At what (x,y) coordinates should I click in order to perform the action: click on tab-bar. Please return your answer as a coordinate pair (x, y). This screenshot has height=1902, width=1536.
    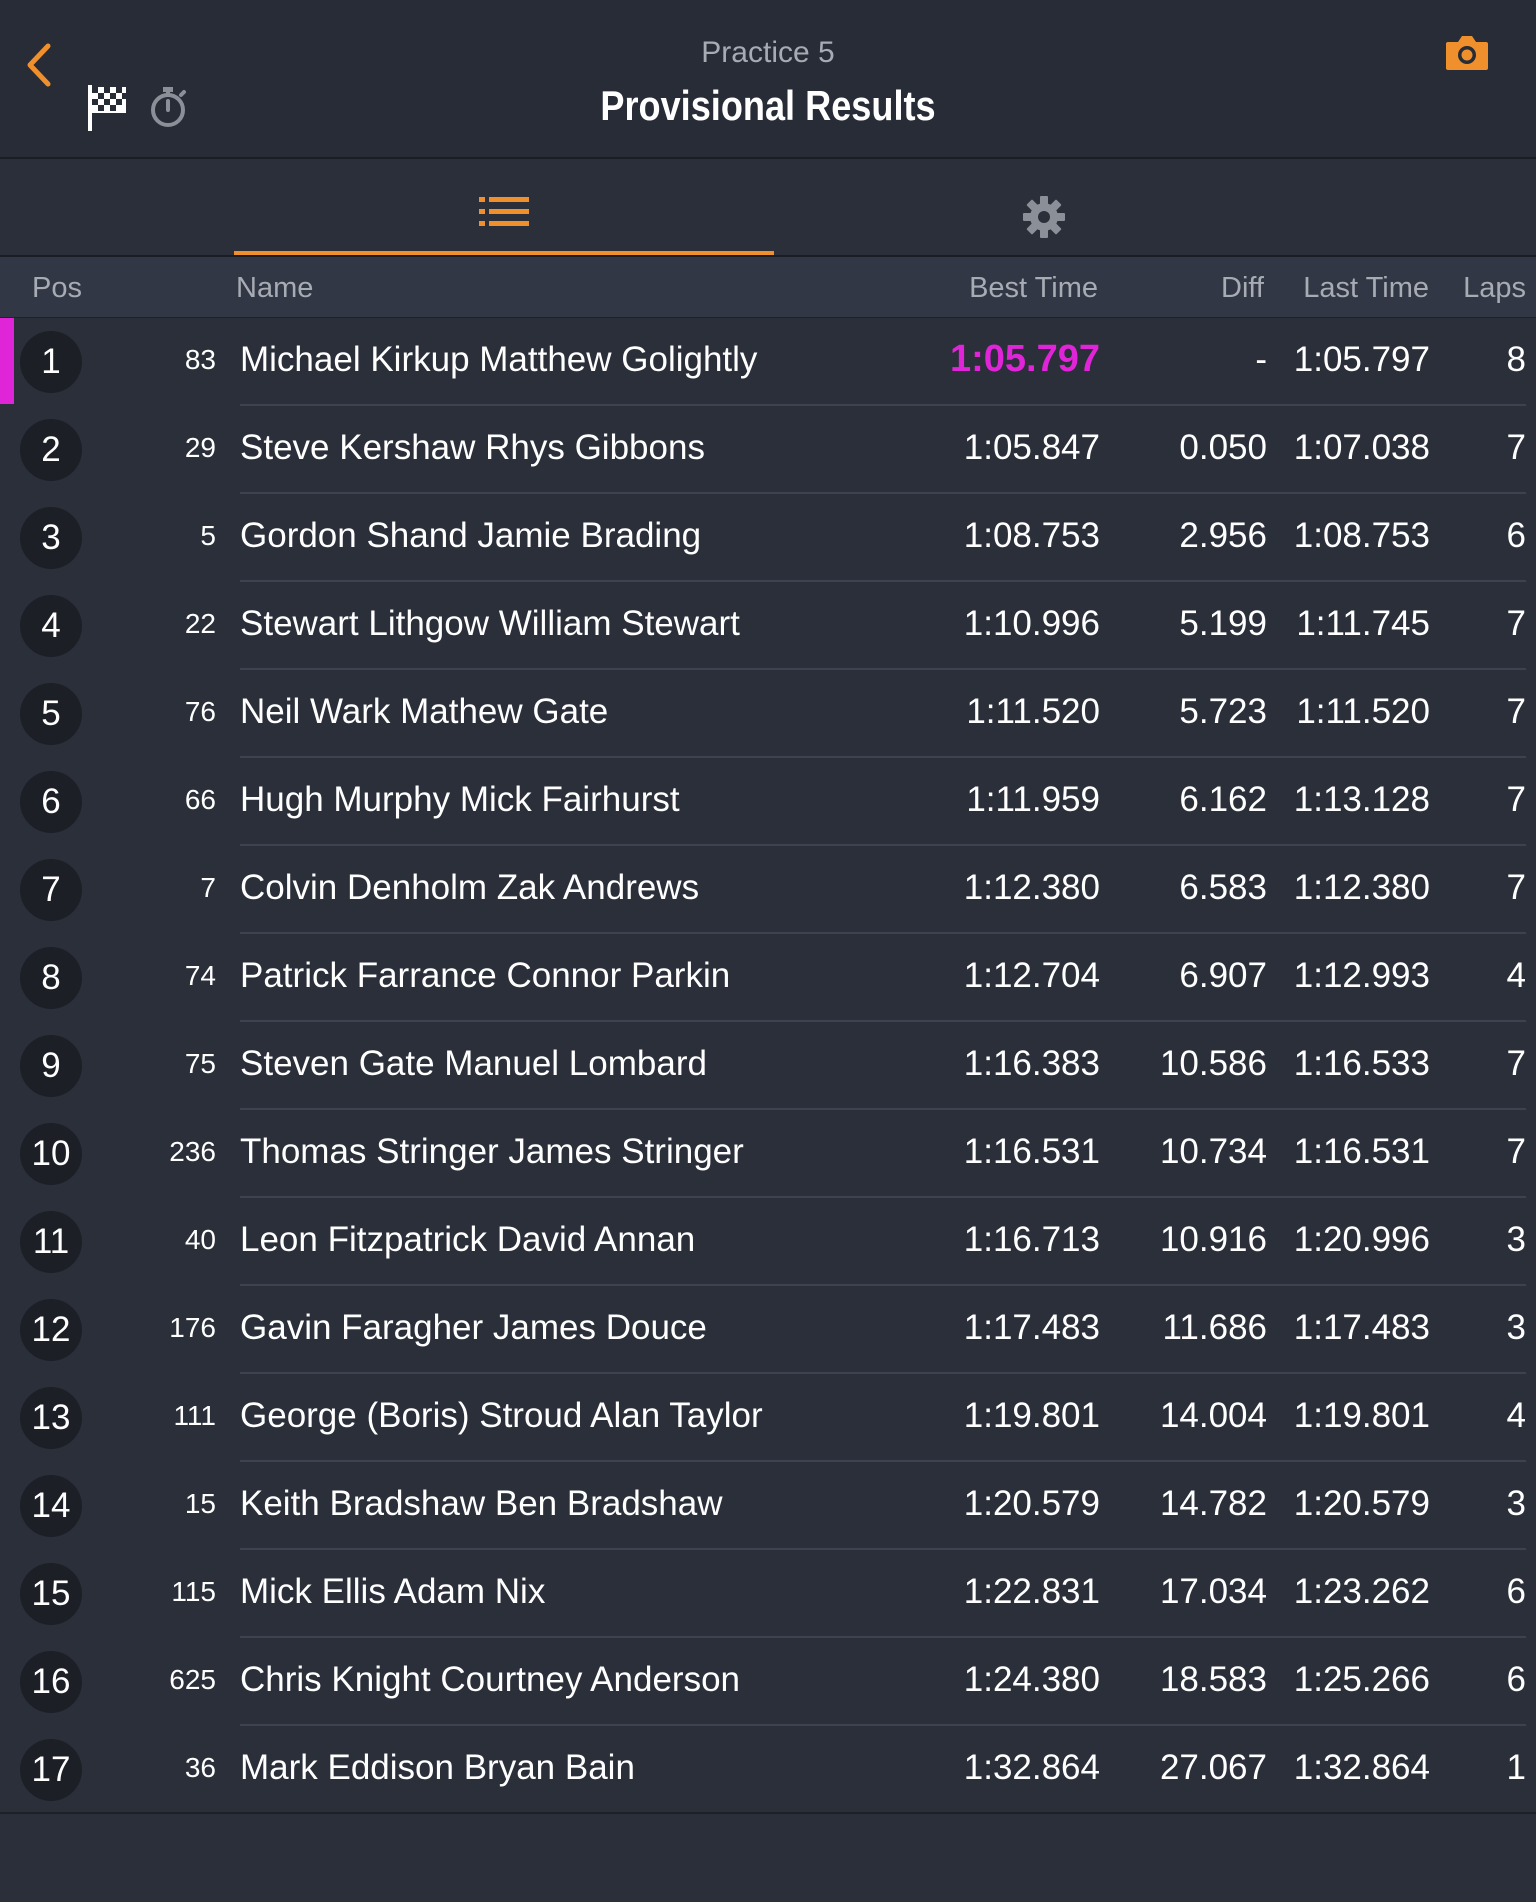
    Looking at the image, I should click on (768, 208).